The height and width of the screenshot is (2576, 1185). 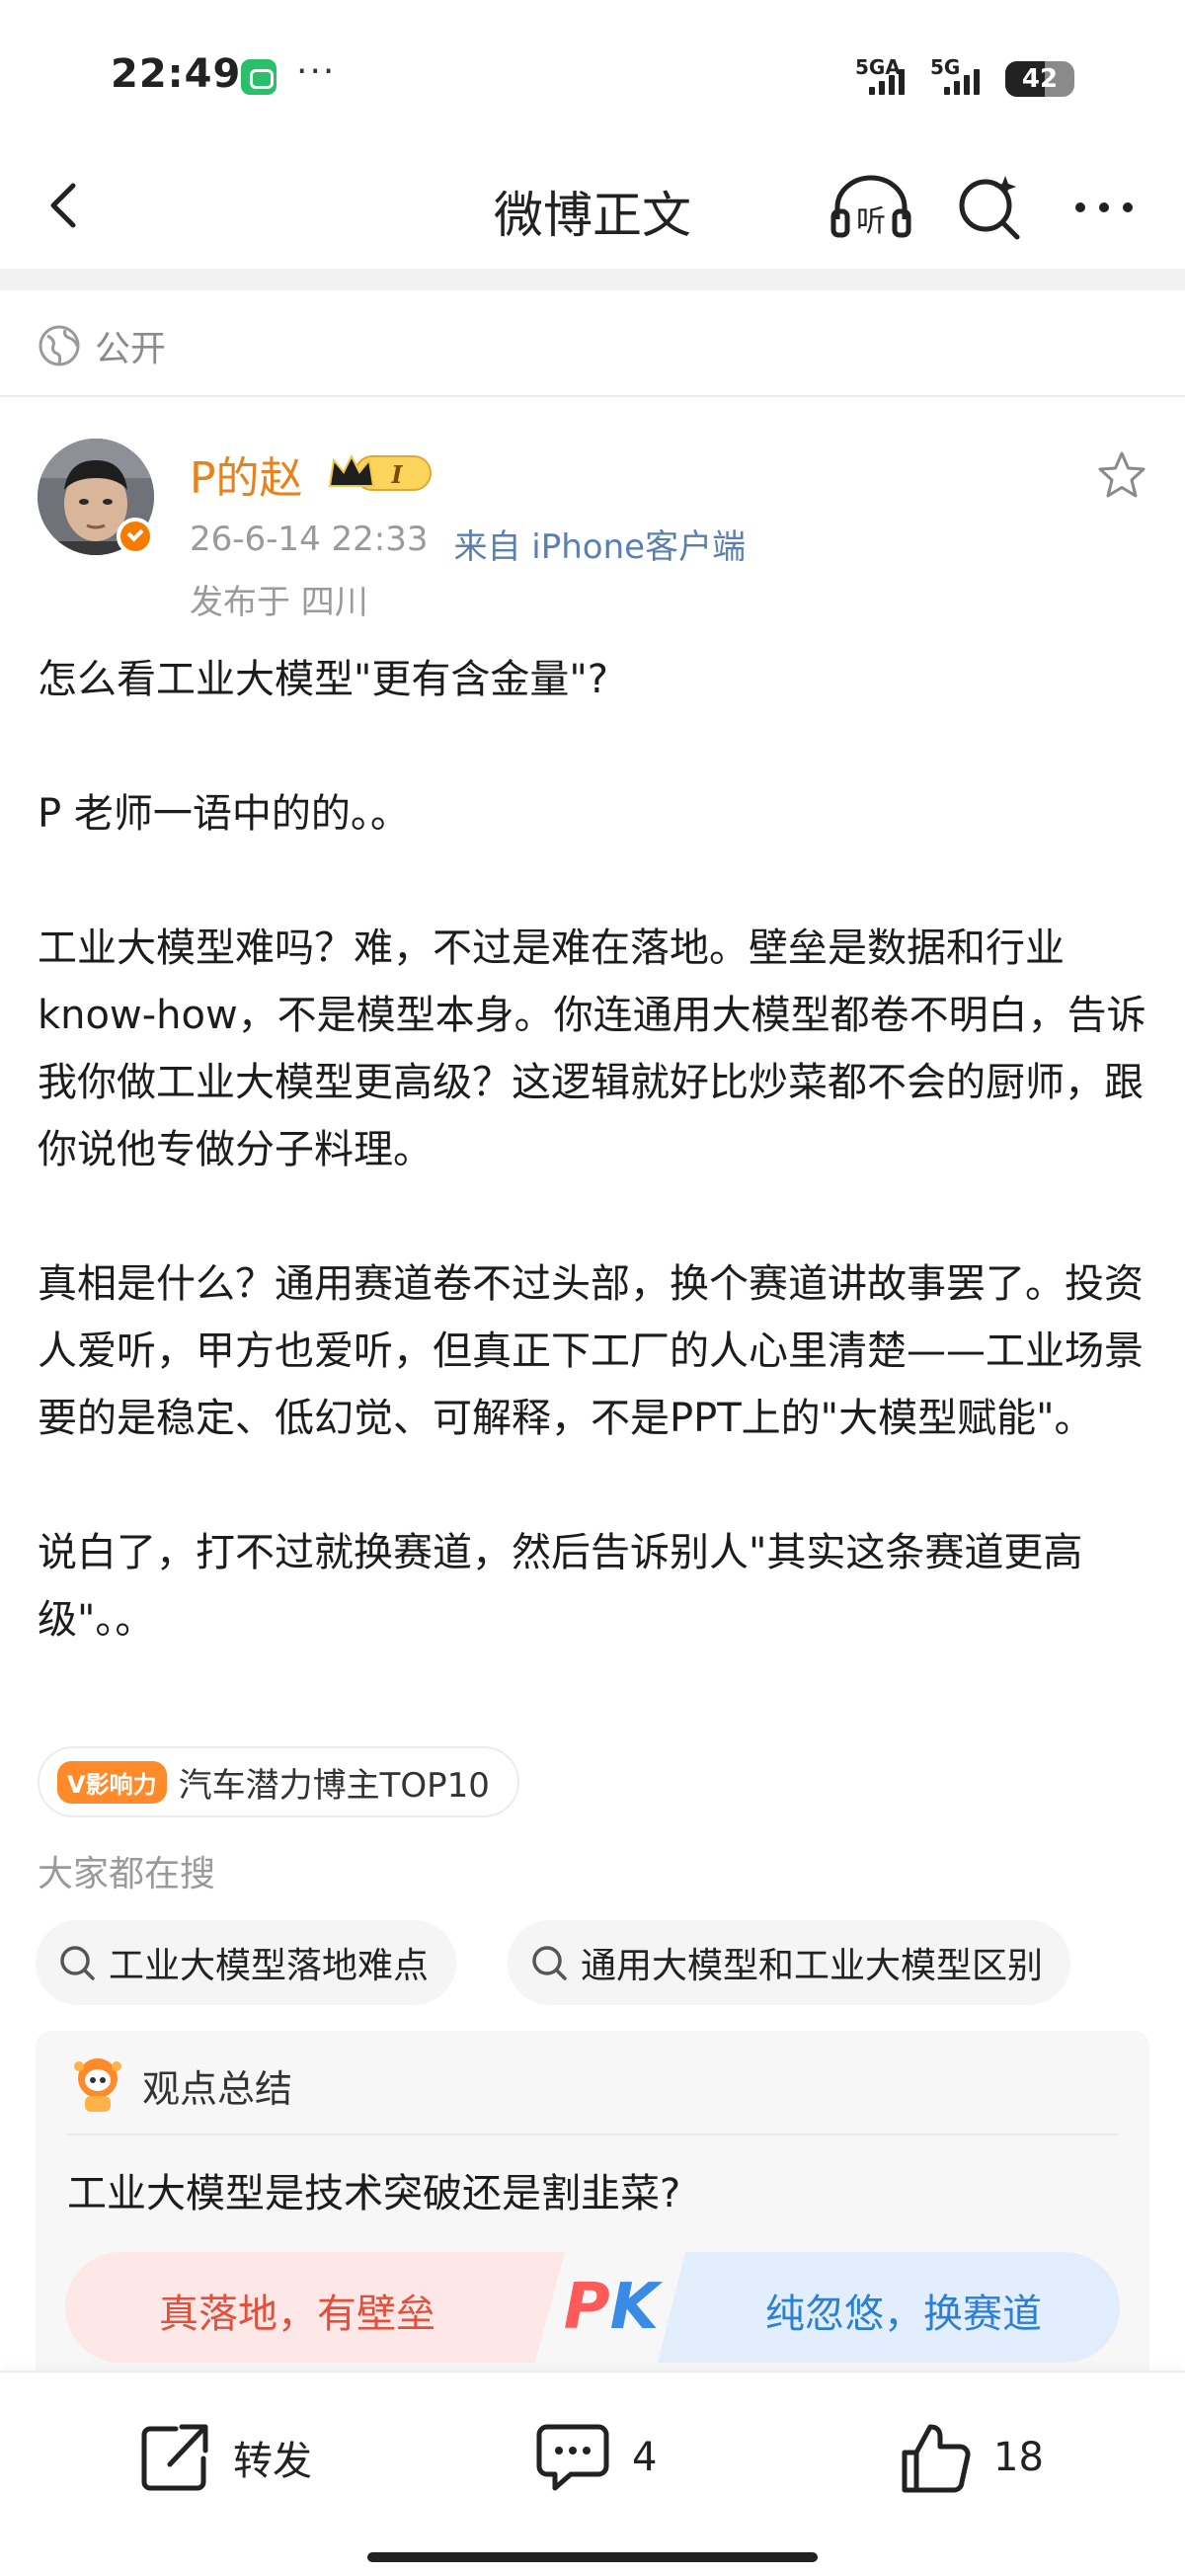 I want to click on like-button: 18, so click(x=971, y=2457).